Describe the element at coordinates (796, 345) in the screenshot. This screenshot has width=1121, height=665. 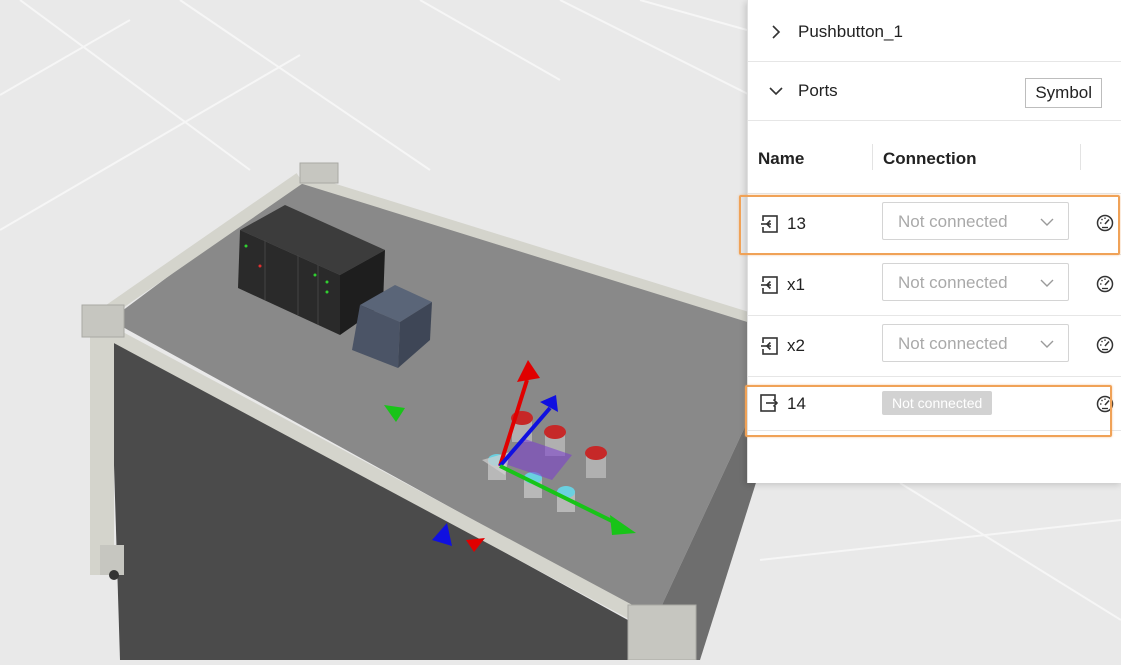
I see `port-name: x2` at that location.